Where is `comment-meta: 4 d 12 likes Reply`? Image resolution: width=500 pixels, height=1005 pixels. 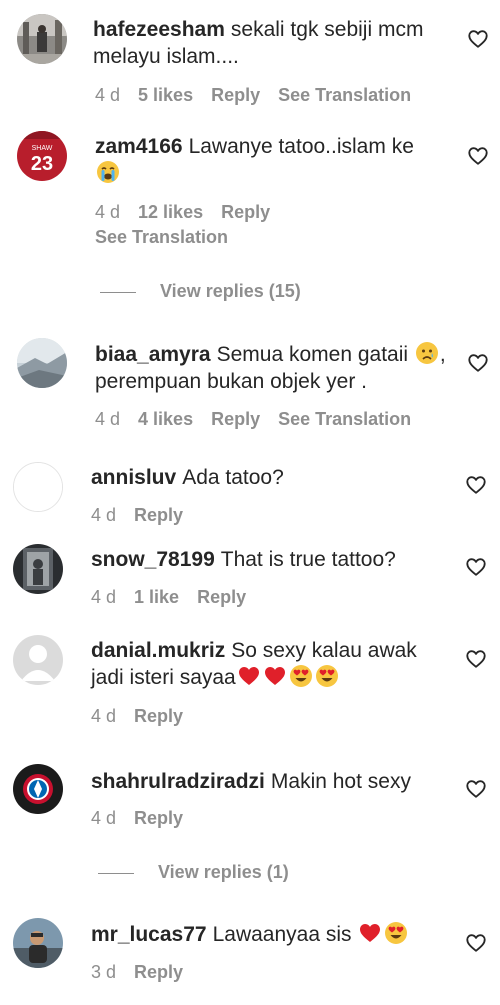
comment-meta: 4 d 12 likes Reply is located at coordinates (191, 212).